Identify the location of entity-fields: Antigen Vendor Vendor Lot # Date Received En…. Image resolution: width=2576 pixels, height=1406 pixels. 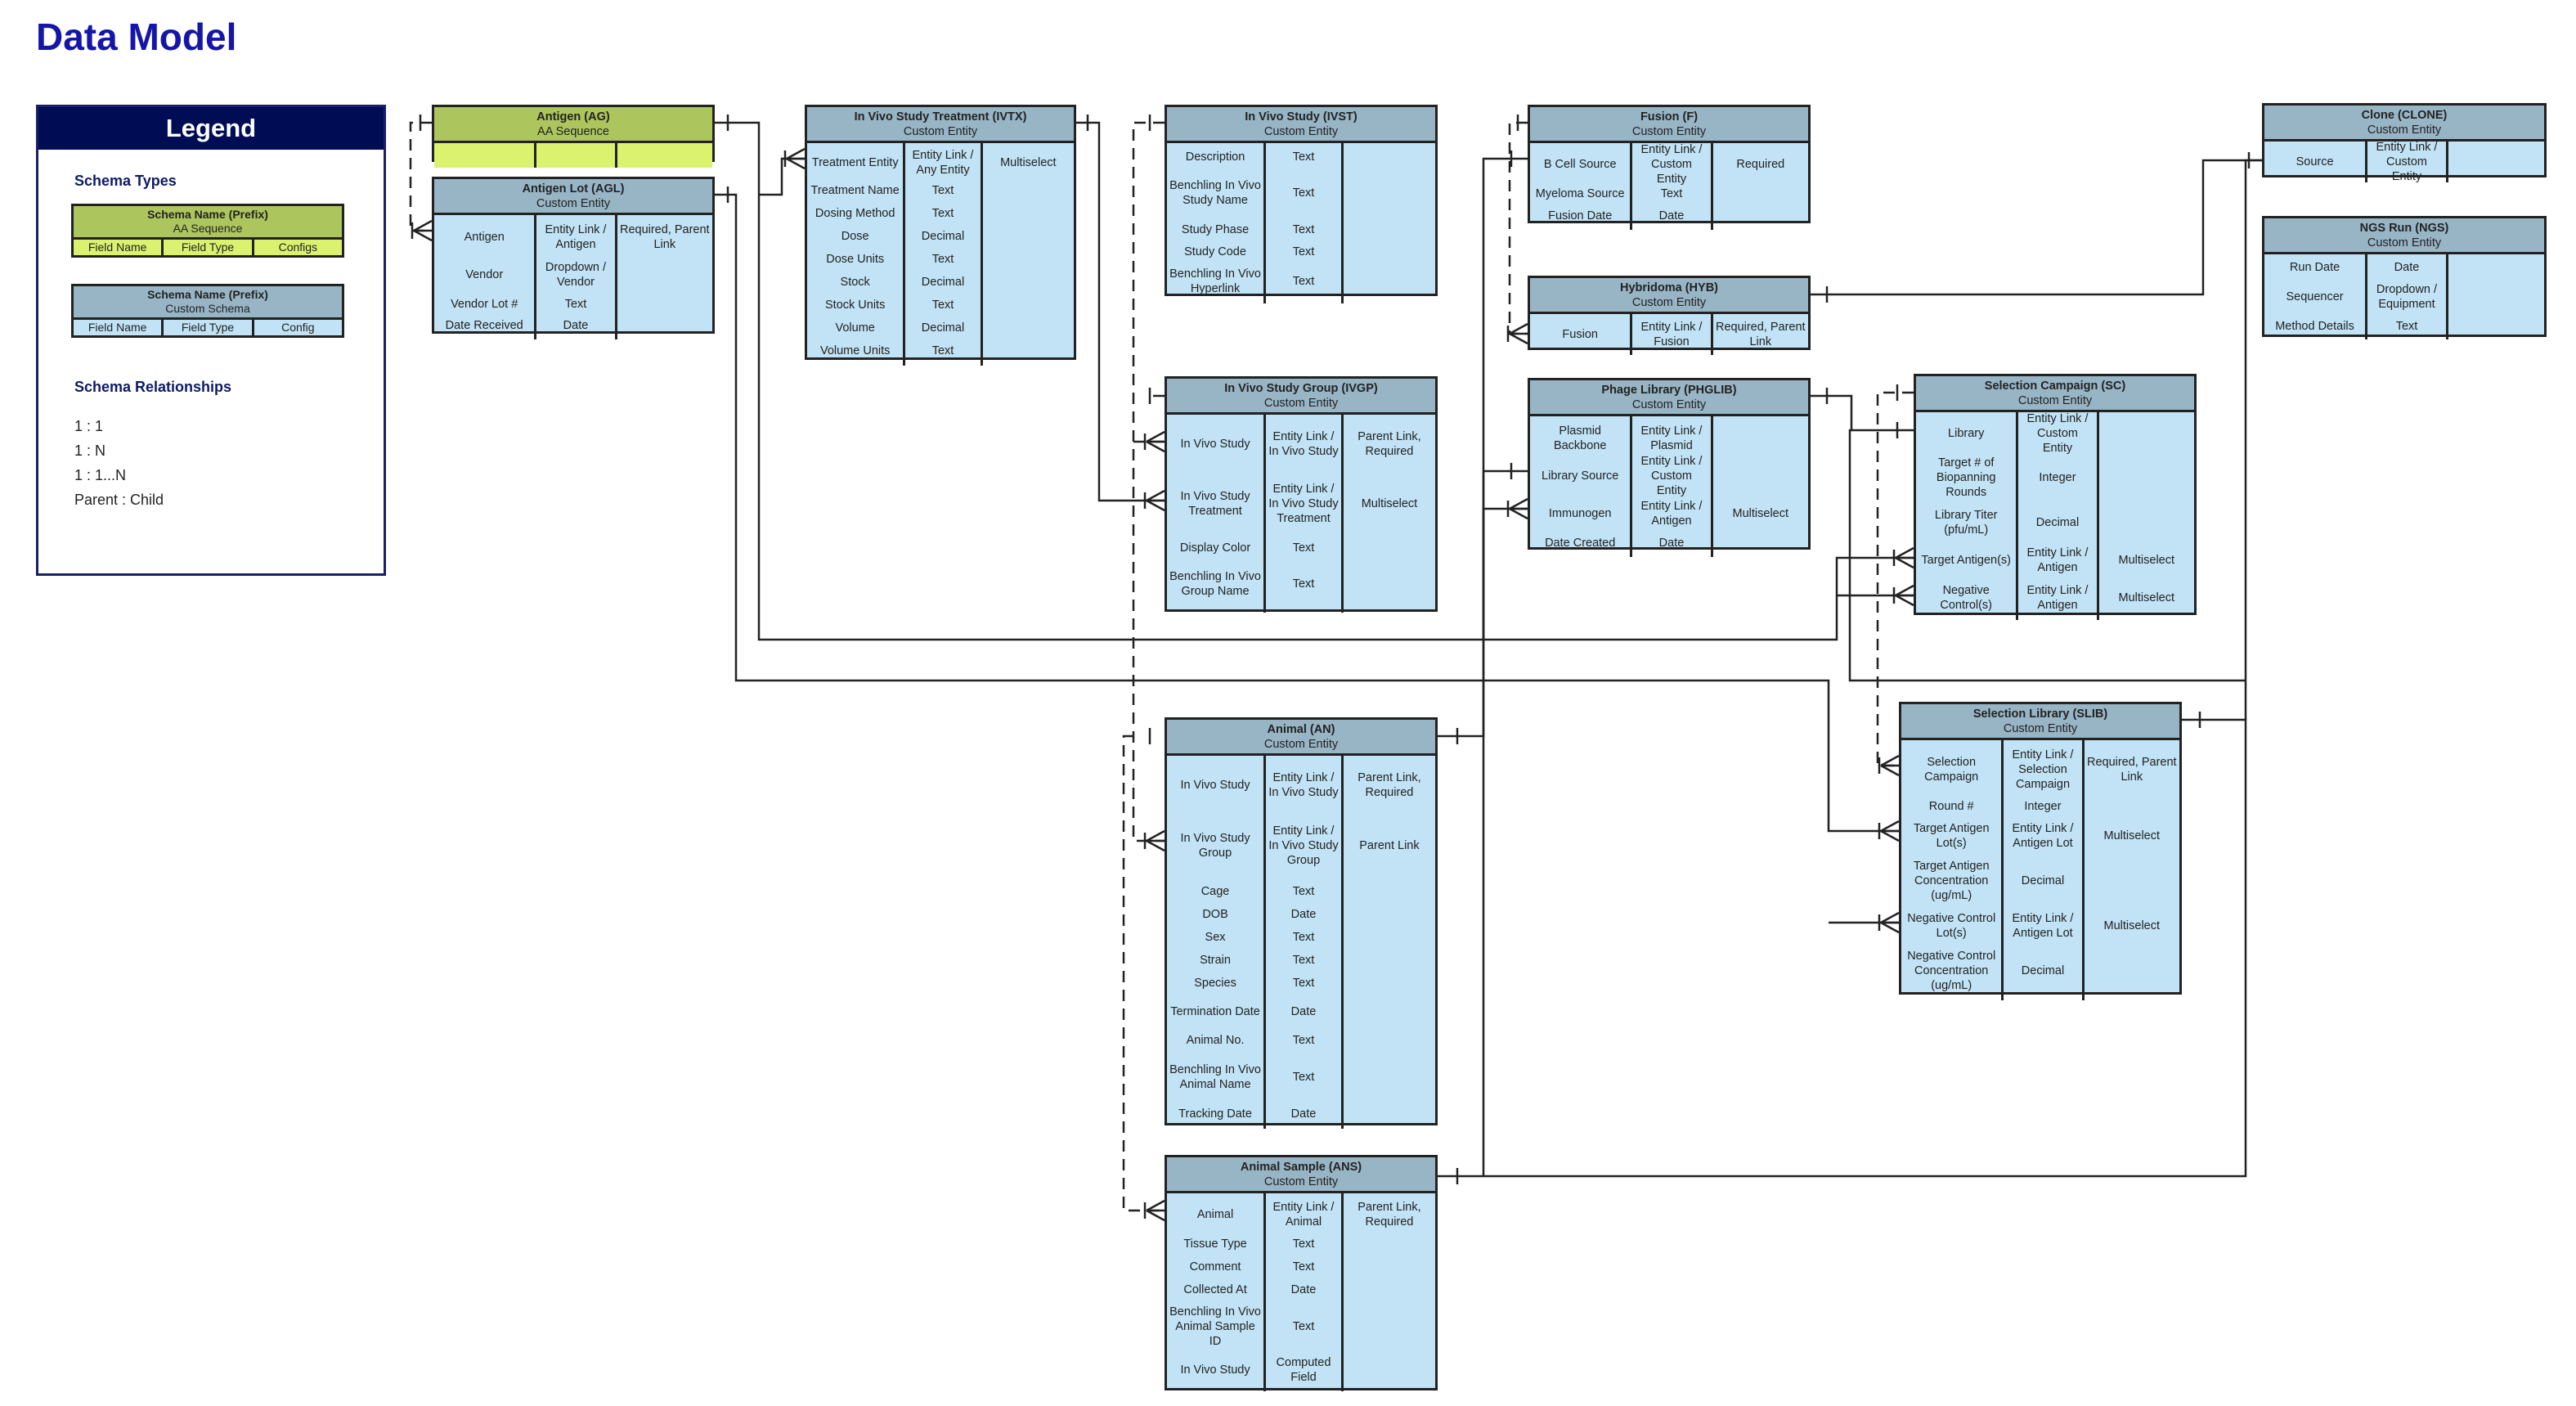
(573, 277).